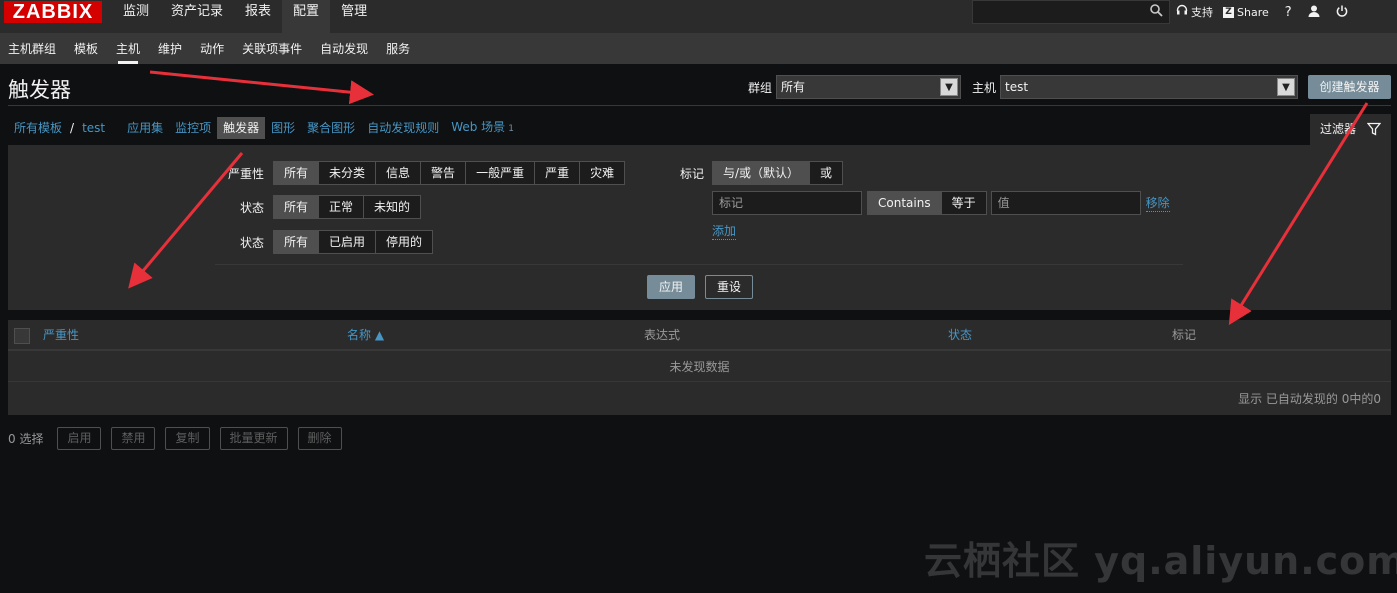  Describe the element at coordinates (306, 17) in the screenshot. I see `main-menu-configuration: 配置` at that location.